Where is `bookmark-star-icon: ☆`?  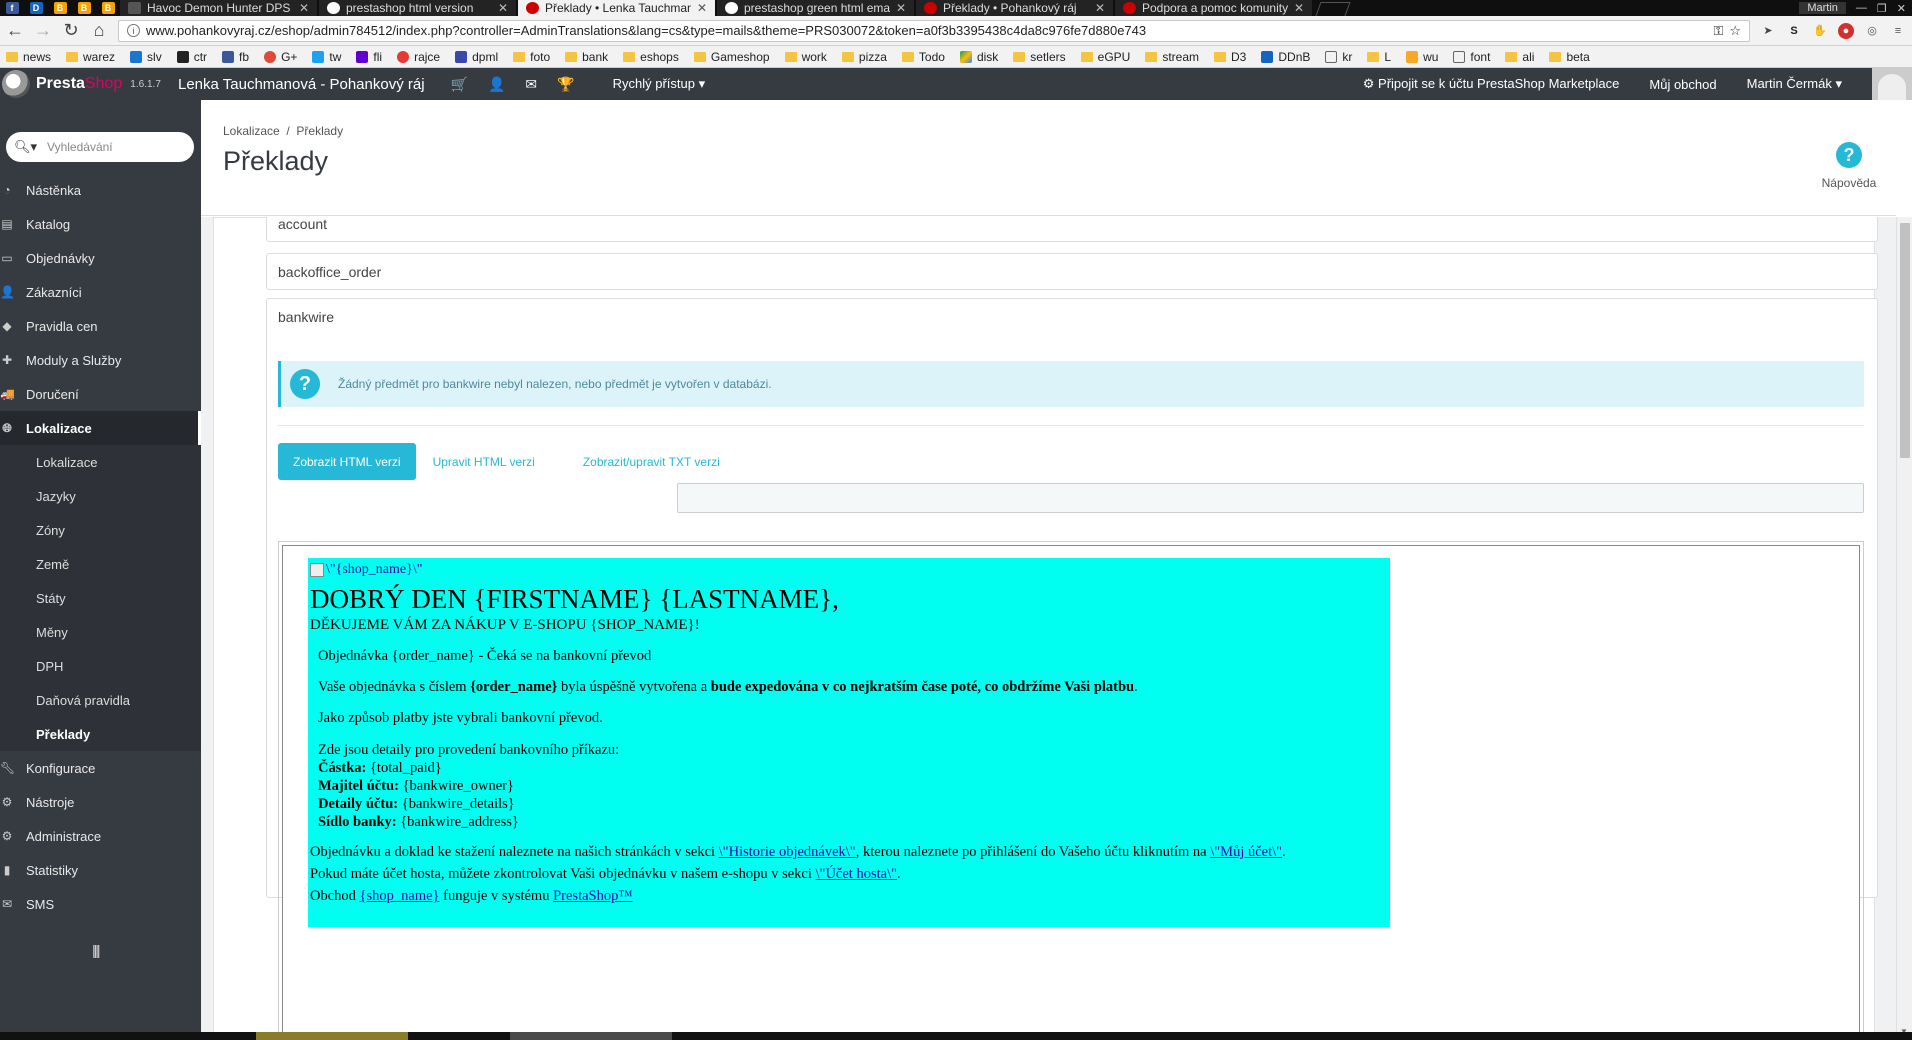
bookmark-star-icon: ☆ is located at coordinates (1735, 31).